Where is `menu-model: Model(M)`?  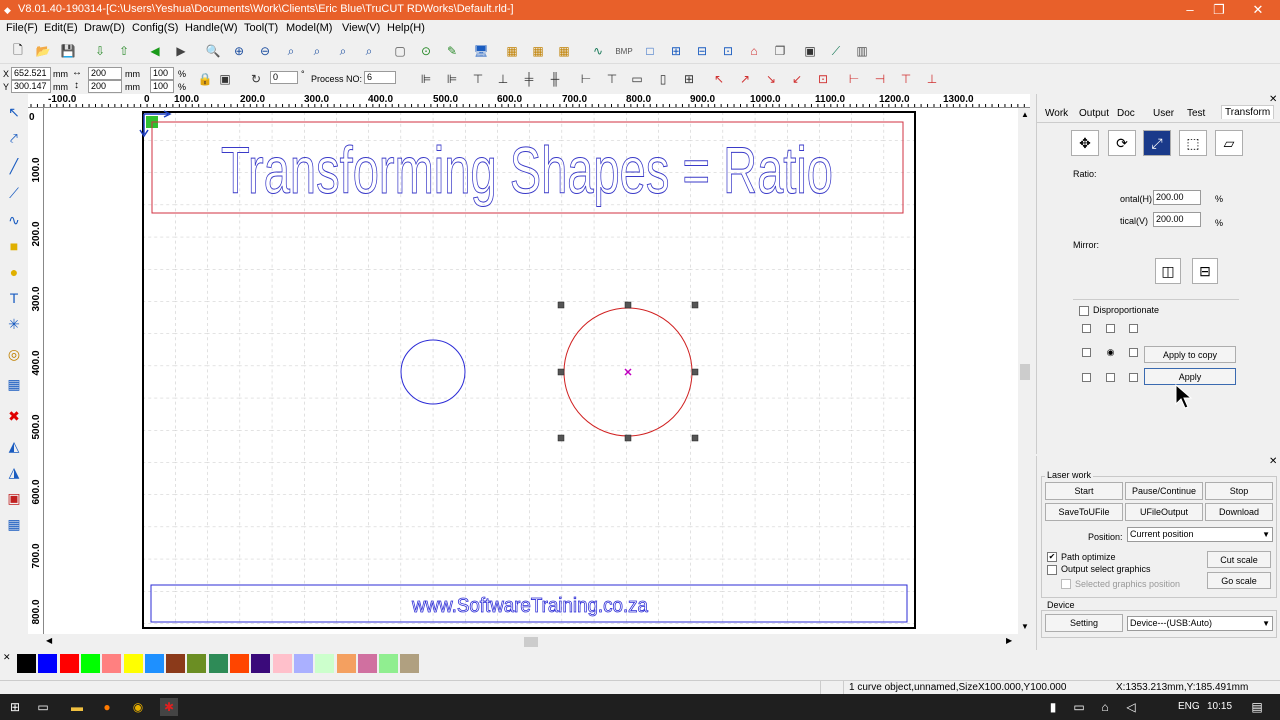 menu-model: Model(M) is located at coordinates (309, 28).